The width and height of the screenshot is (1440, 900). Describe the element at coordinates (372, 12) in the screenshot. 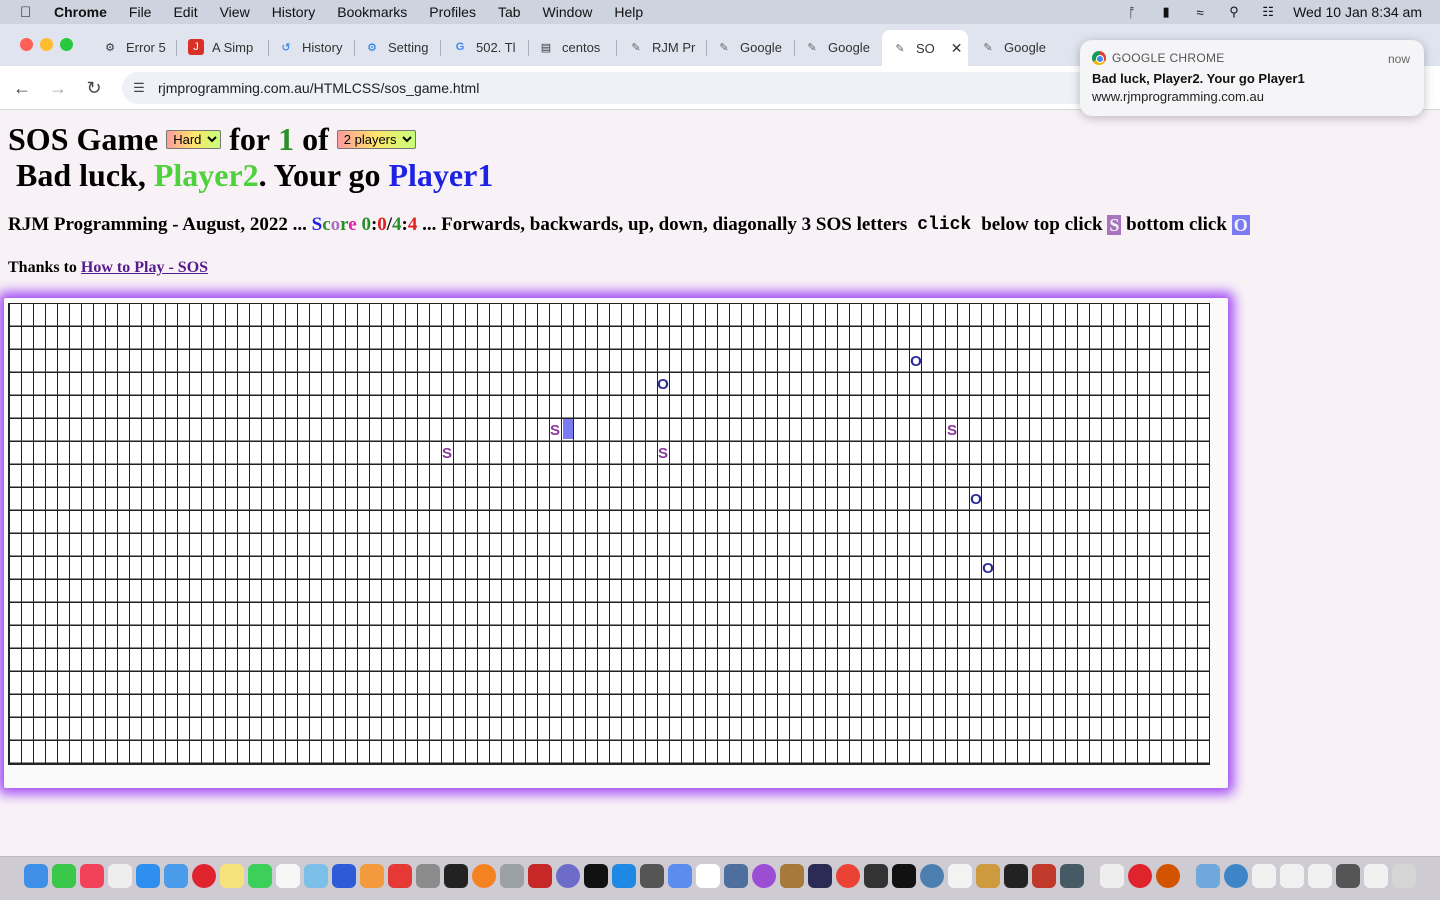

I see `menu-bookmarks: Bookmarks` at that location.